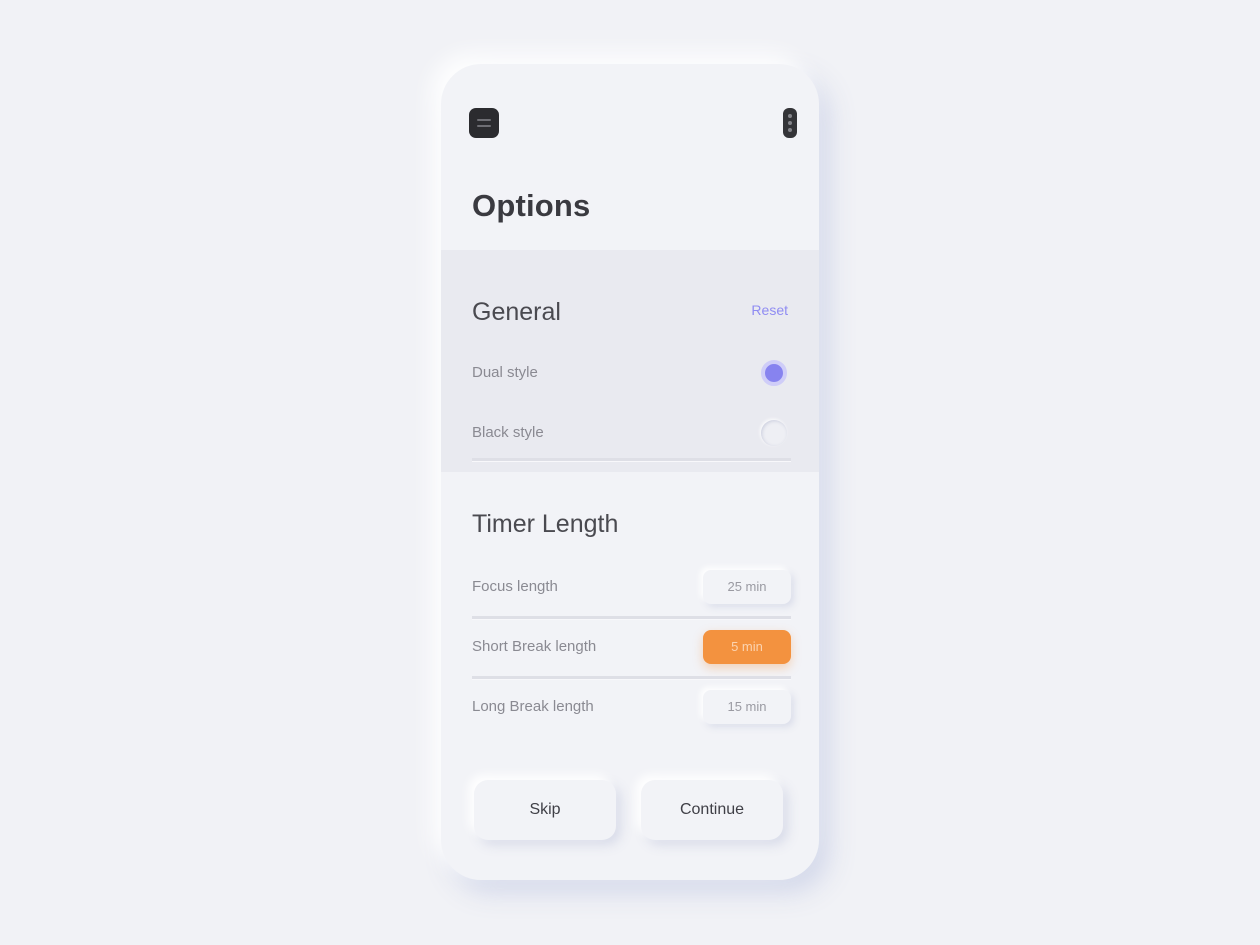  What do you see at coordinates (508, 432) in the screenshot?
I see `option-label: Black style` at bounding box center [508, 432].